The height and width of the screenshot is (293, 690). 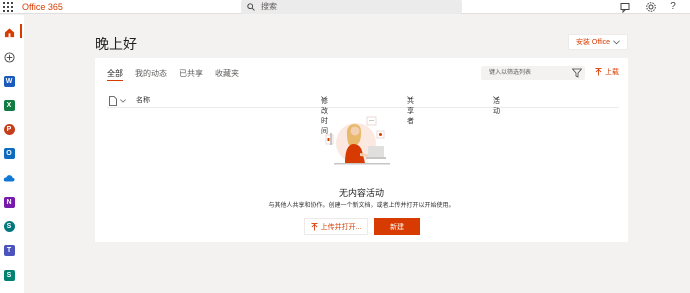 What do you see at coordinates (9, 32) in the screenshot?
I see `home-icon` at bounding box center [9, 32].